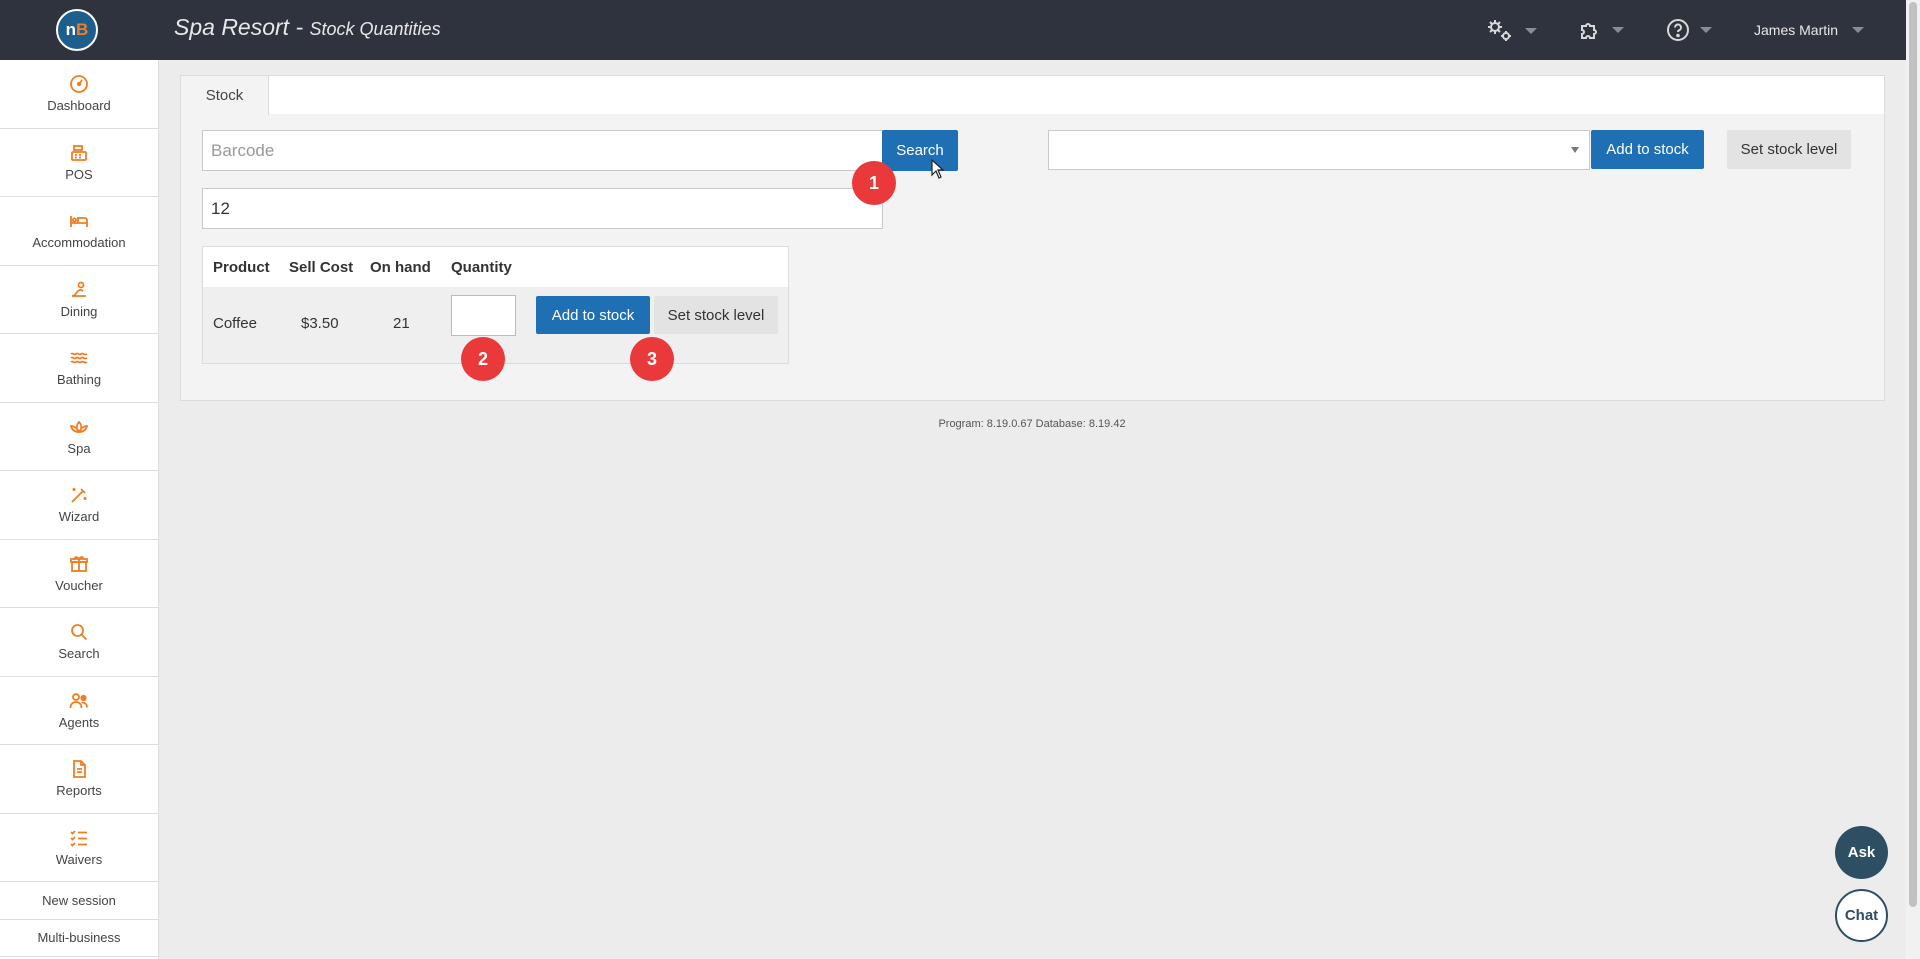 This screenshot has width=1920, height=959. Describe the element at coordinates (79, 437) in the screenshot. I see `sidebar-item-spa: Spa` at that location.